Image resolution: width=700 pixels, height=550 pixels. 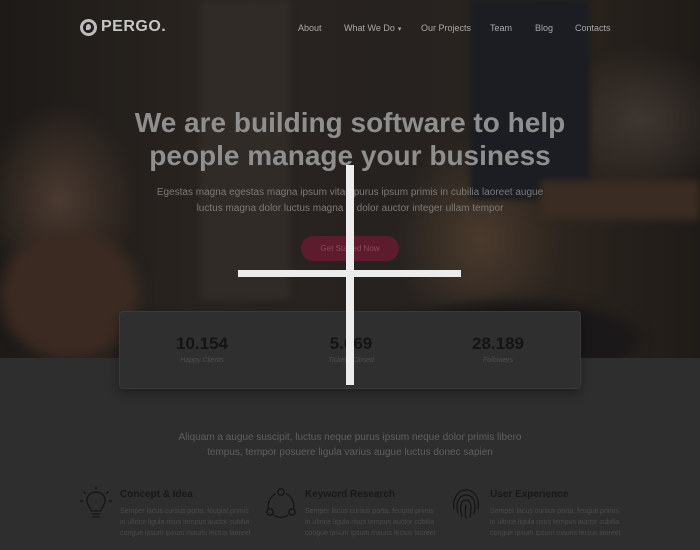 What do you see at coordinates (593, 28) in the screenshot?
I see `nav-item-contacts: Contacts` at bounding box center [593, 28].